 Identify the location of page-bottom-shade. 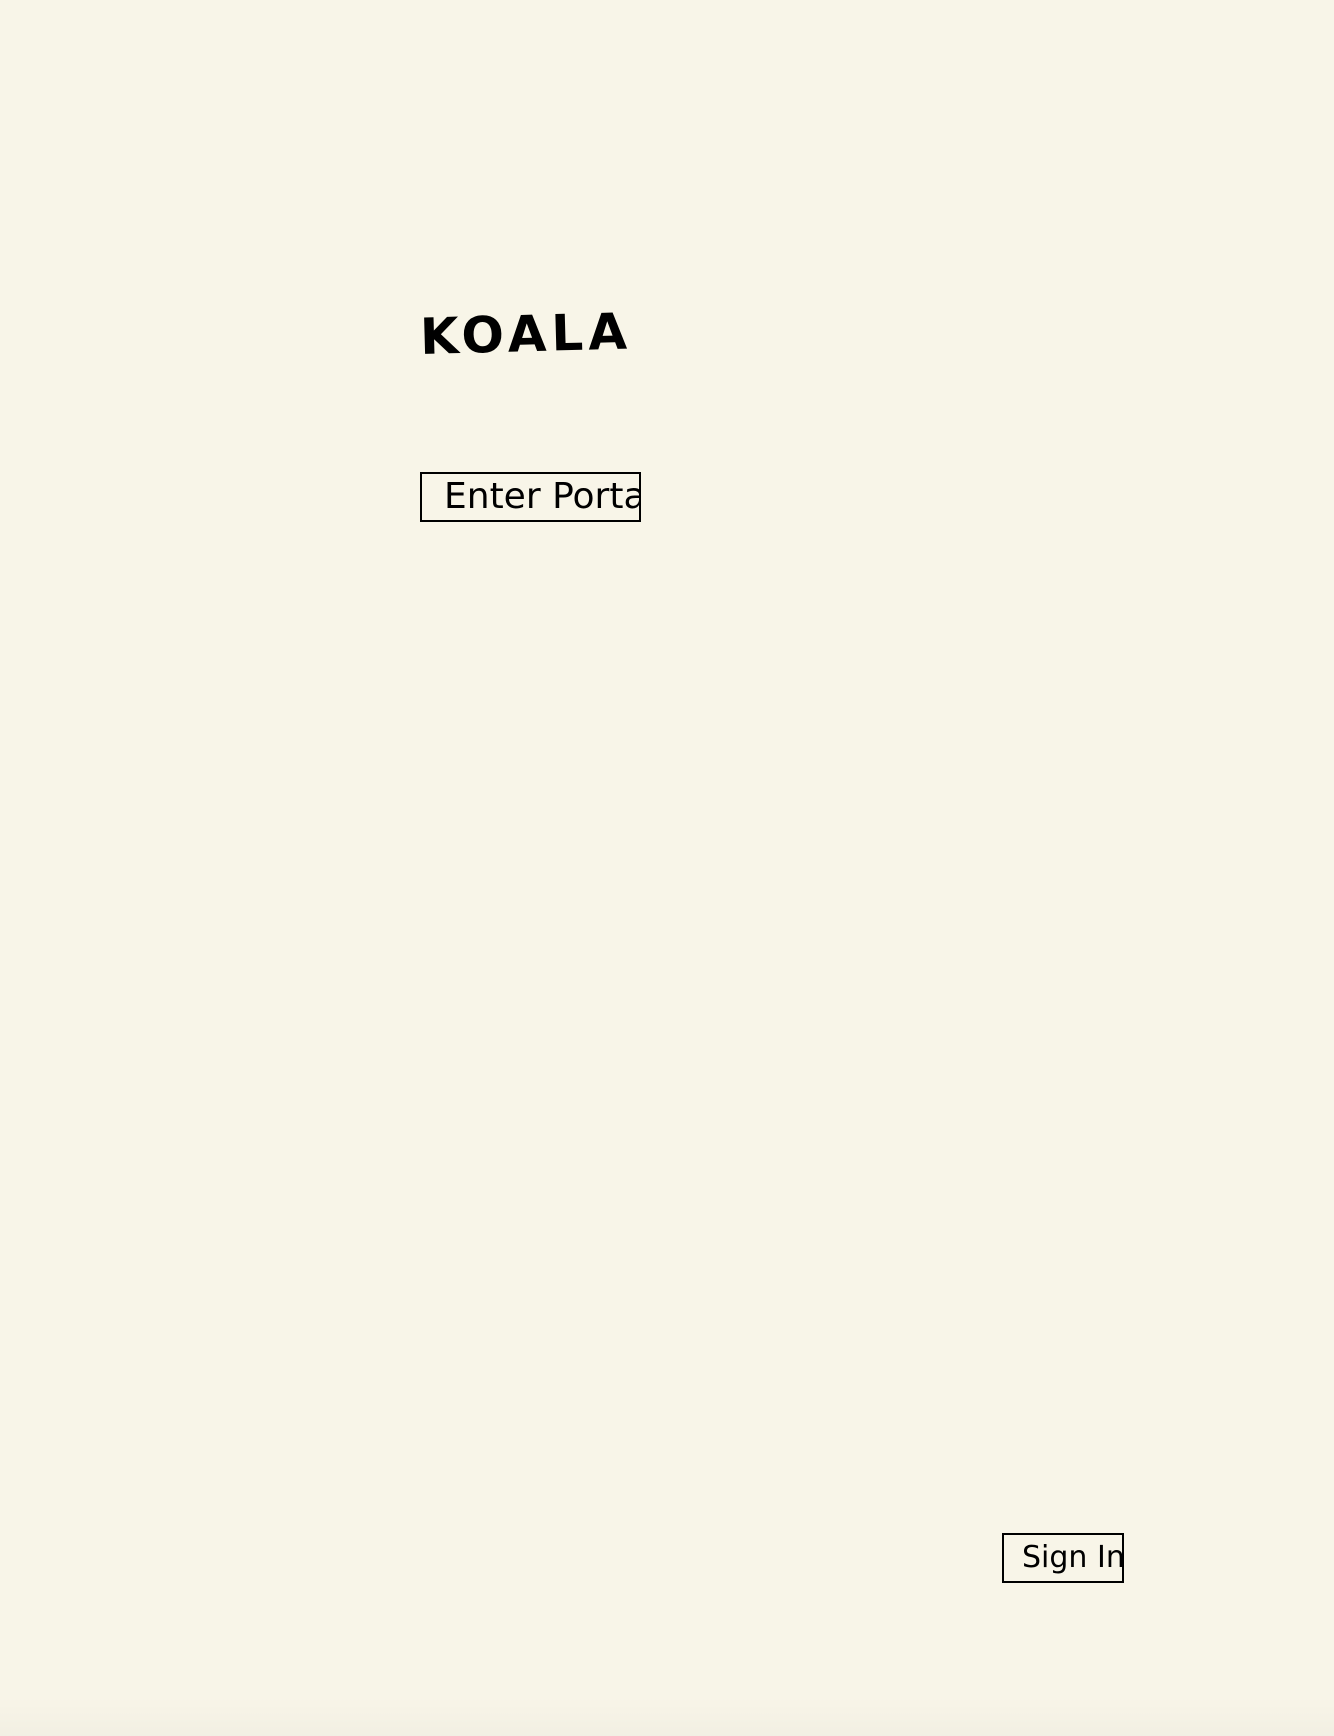
(667, 1716).